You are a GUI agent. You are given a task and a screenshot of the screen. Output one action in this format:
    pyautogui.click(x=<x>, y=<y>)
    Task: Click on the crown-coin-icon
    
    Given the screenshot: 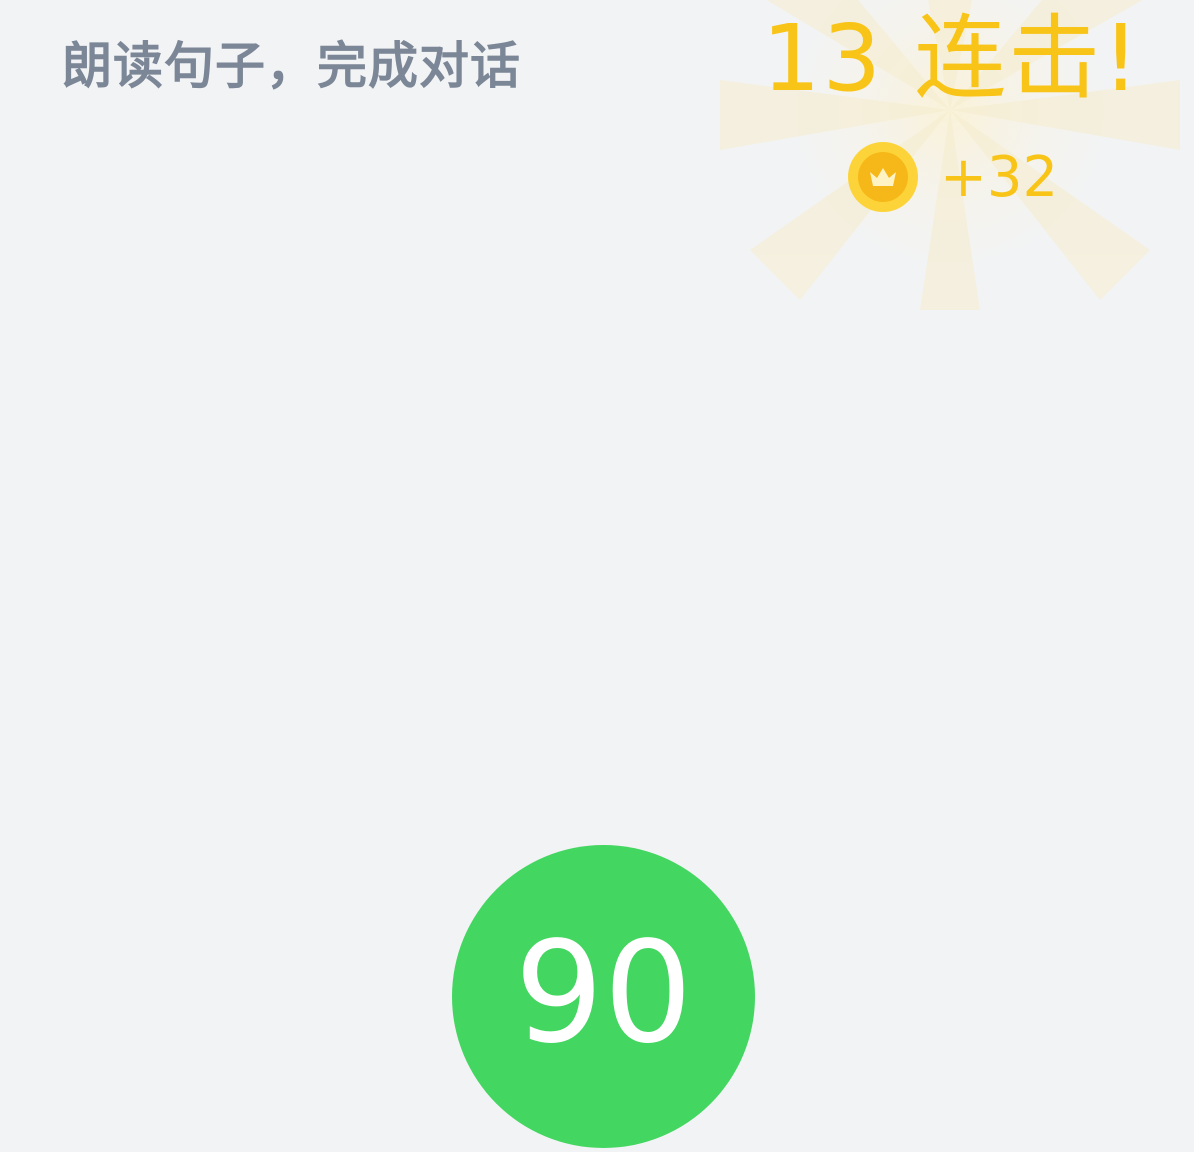 What is the action you would take?
    pyautogui.click(x=883, y=177)
    